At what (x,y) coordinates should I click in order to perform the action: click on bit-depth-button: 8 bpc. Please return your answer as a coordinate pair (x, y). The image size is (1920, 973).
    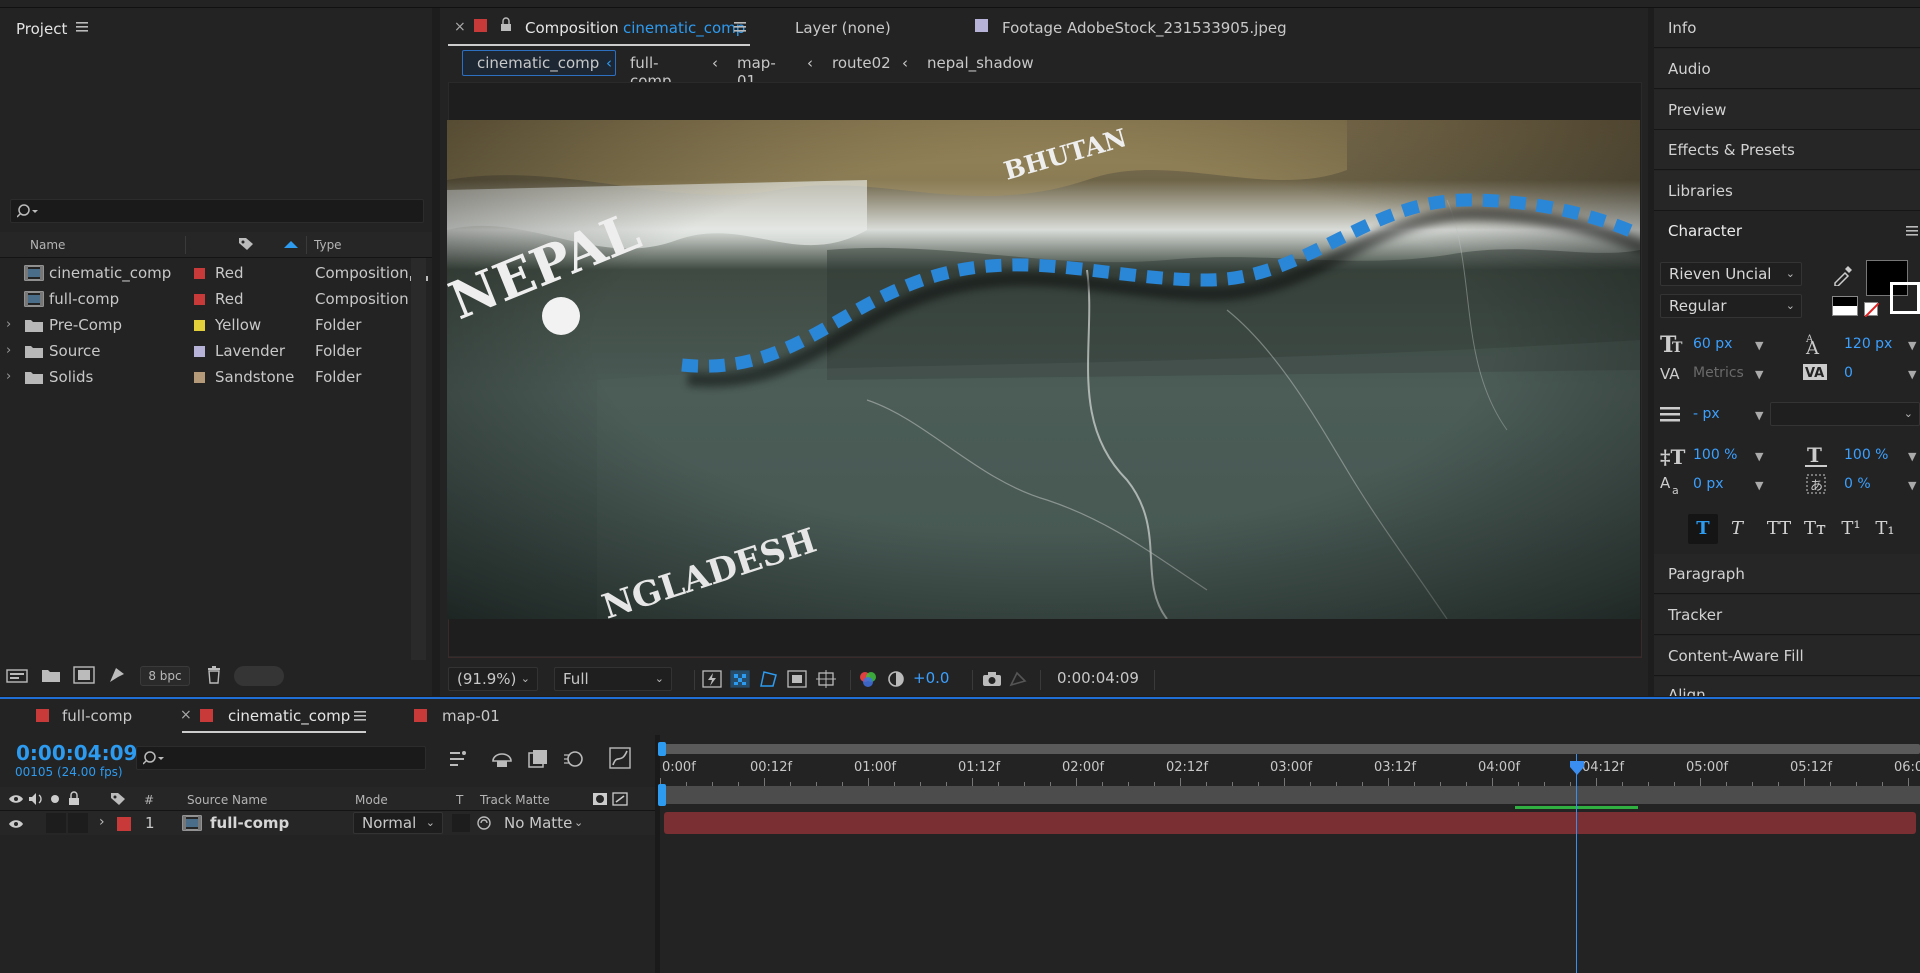
    Looking at the image, I should click on (165, 676).